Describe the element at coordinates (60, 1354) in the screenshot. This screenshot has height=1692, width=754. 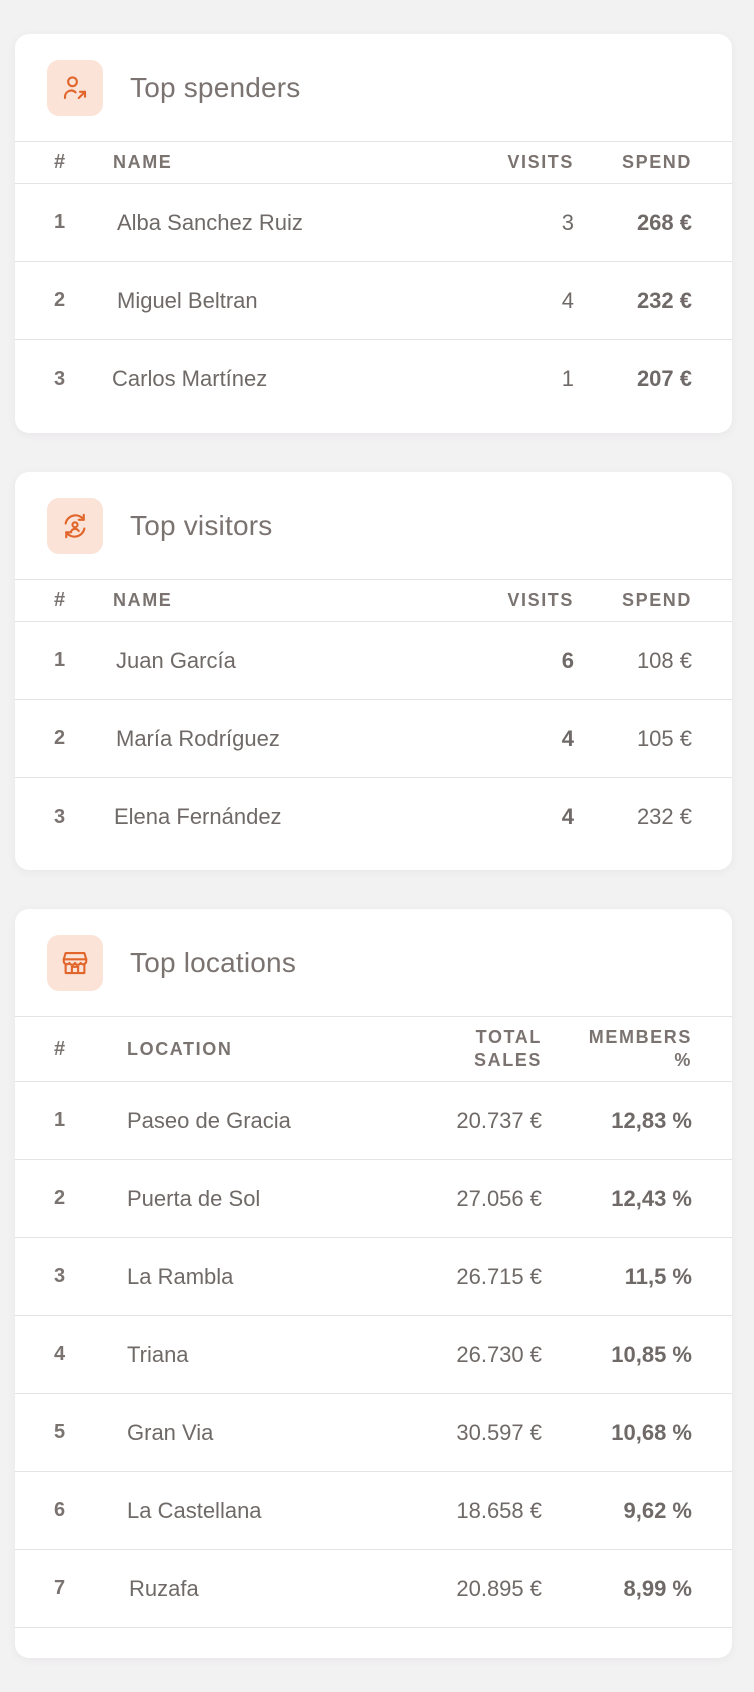
I see `row-index: 4` at that location.